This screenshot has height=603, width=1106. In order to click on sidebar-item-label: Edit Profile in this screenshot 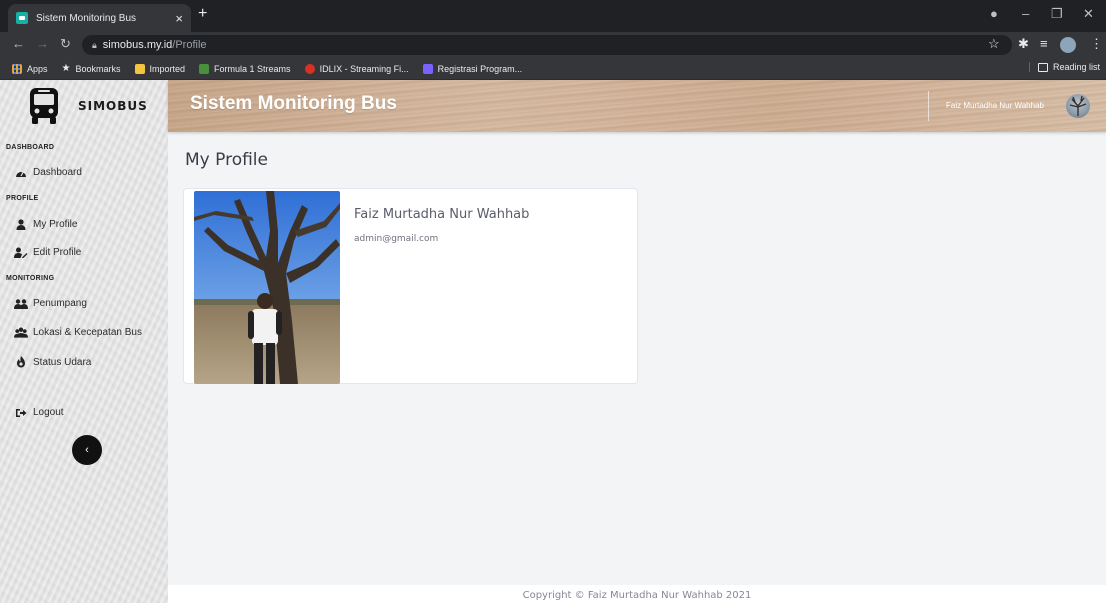, I will do `click(57, 252)`.